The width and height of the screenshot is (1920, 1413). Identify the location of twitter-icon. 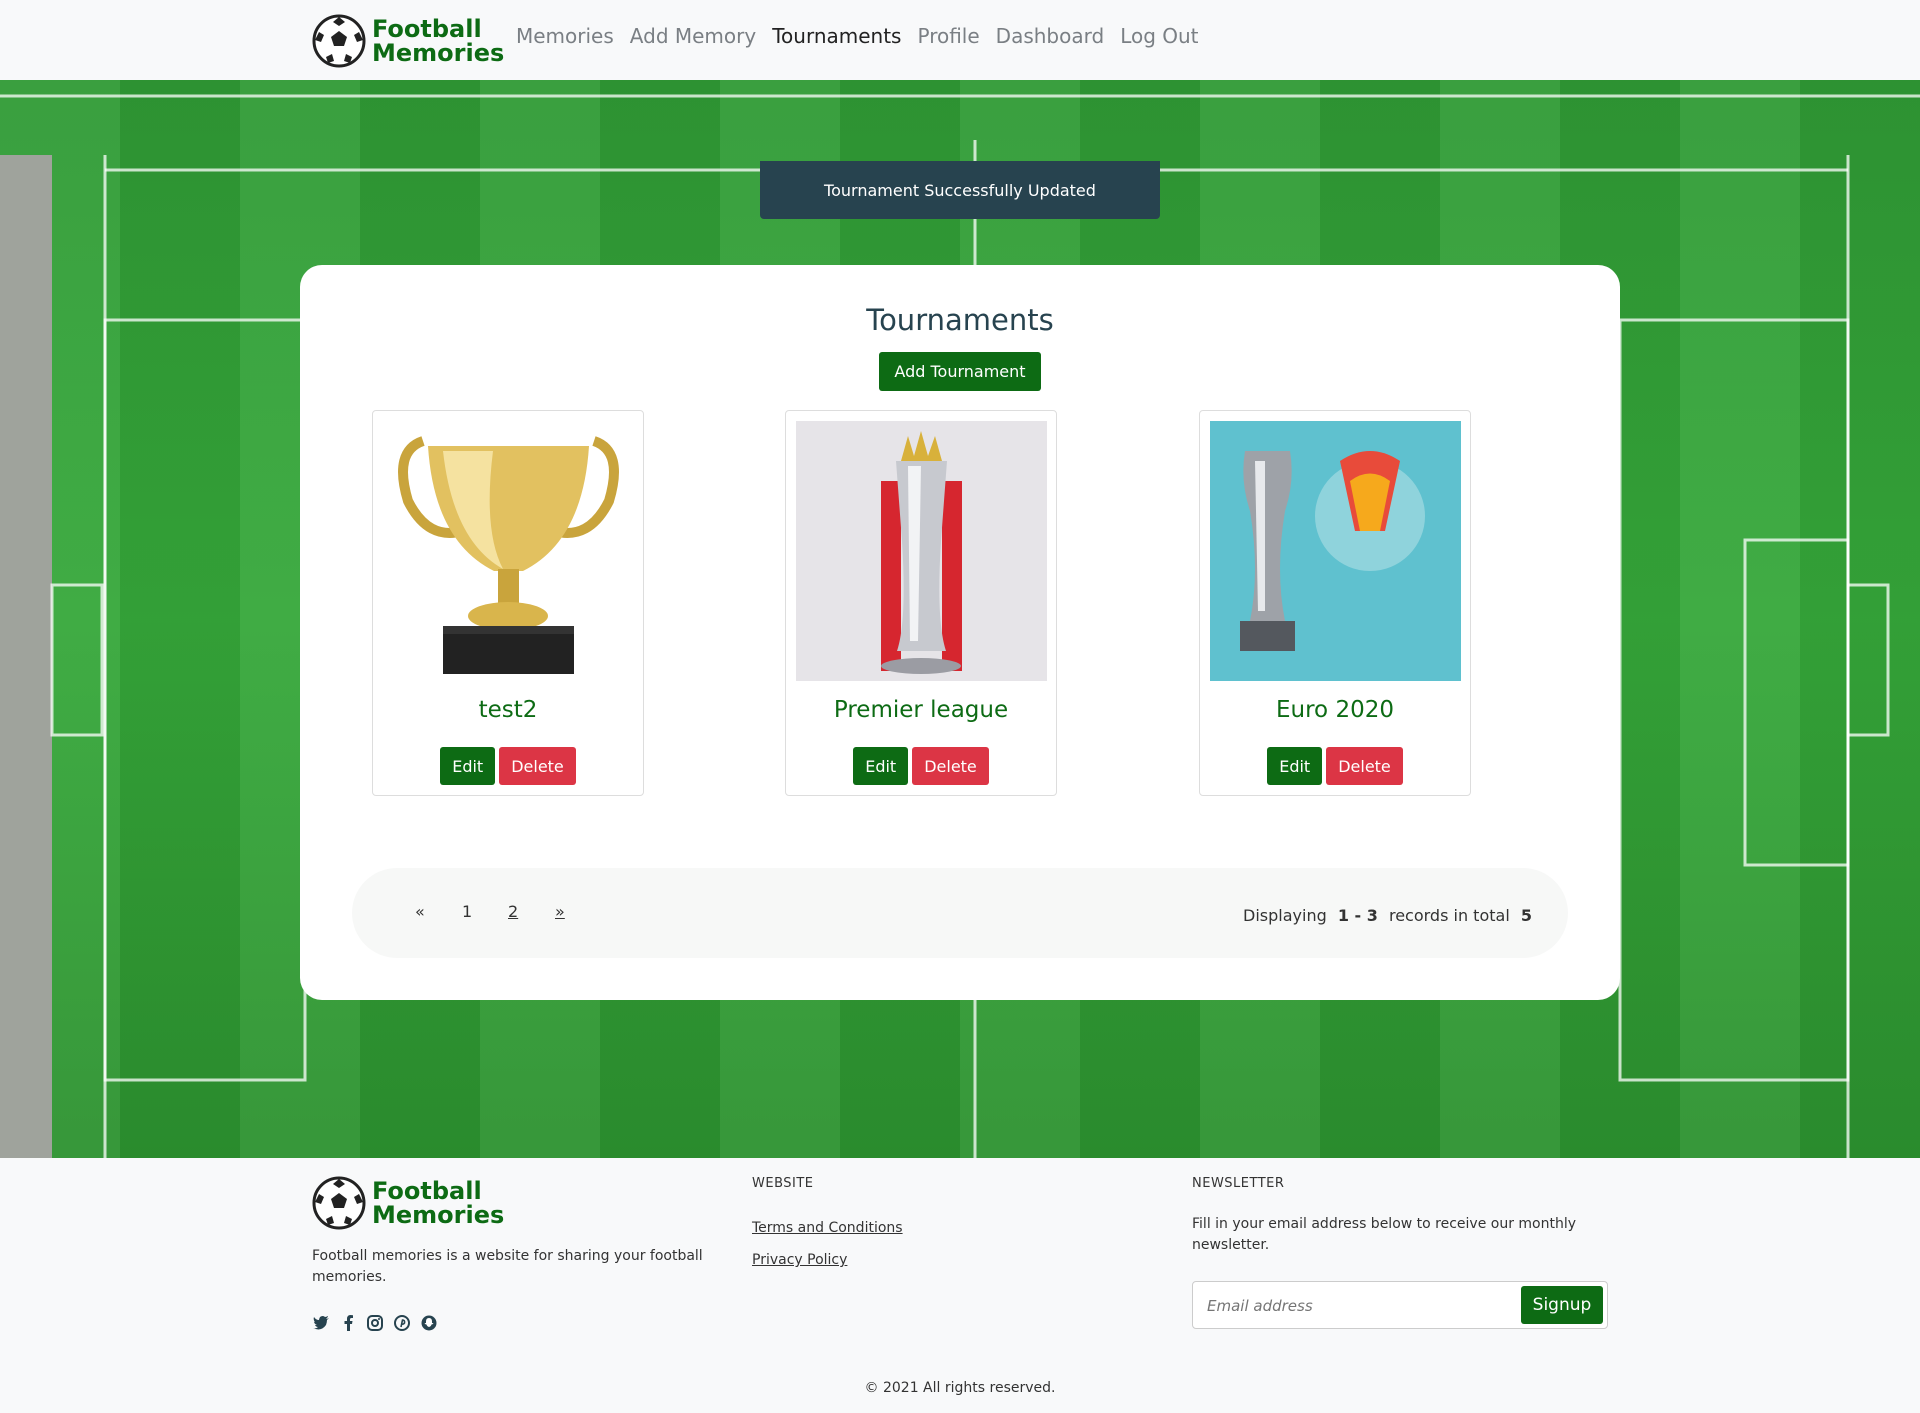
(321, 1323).